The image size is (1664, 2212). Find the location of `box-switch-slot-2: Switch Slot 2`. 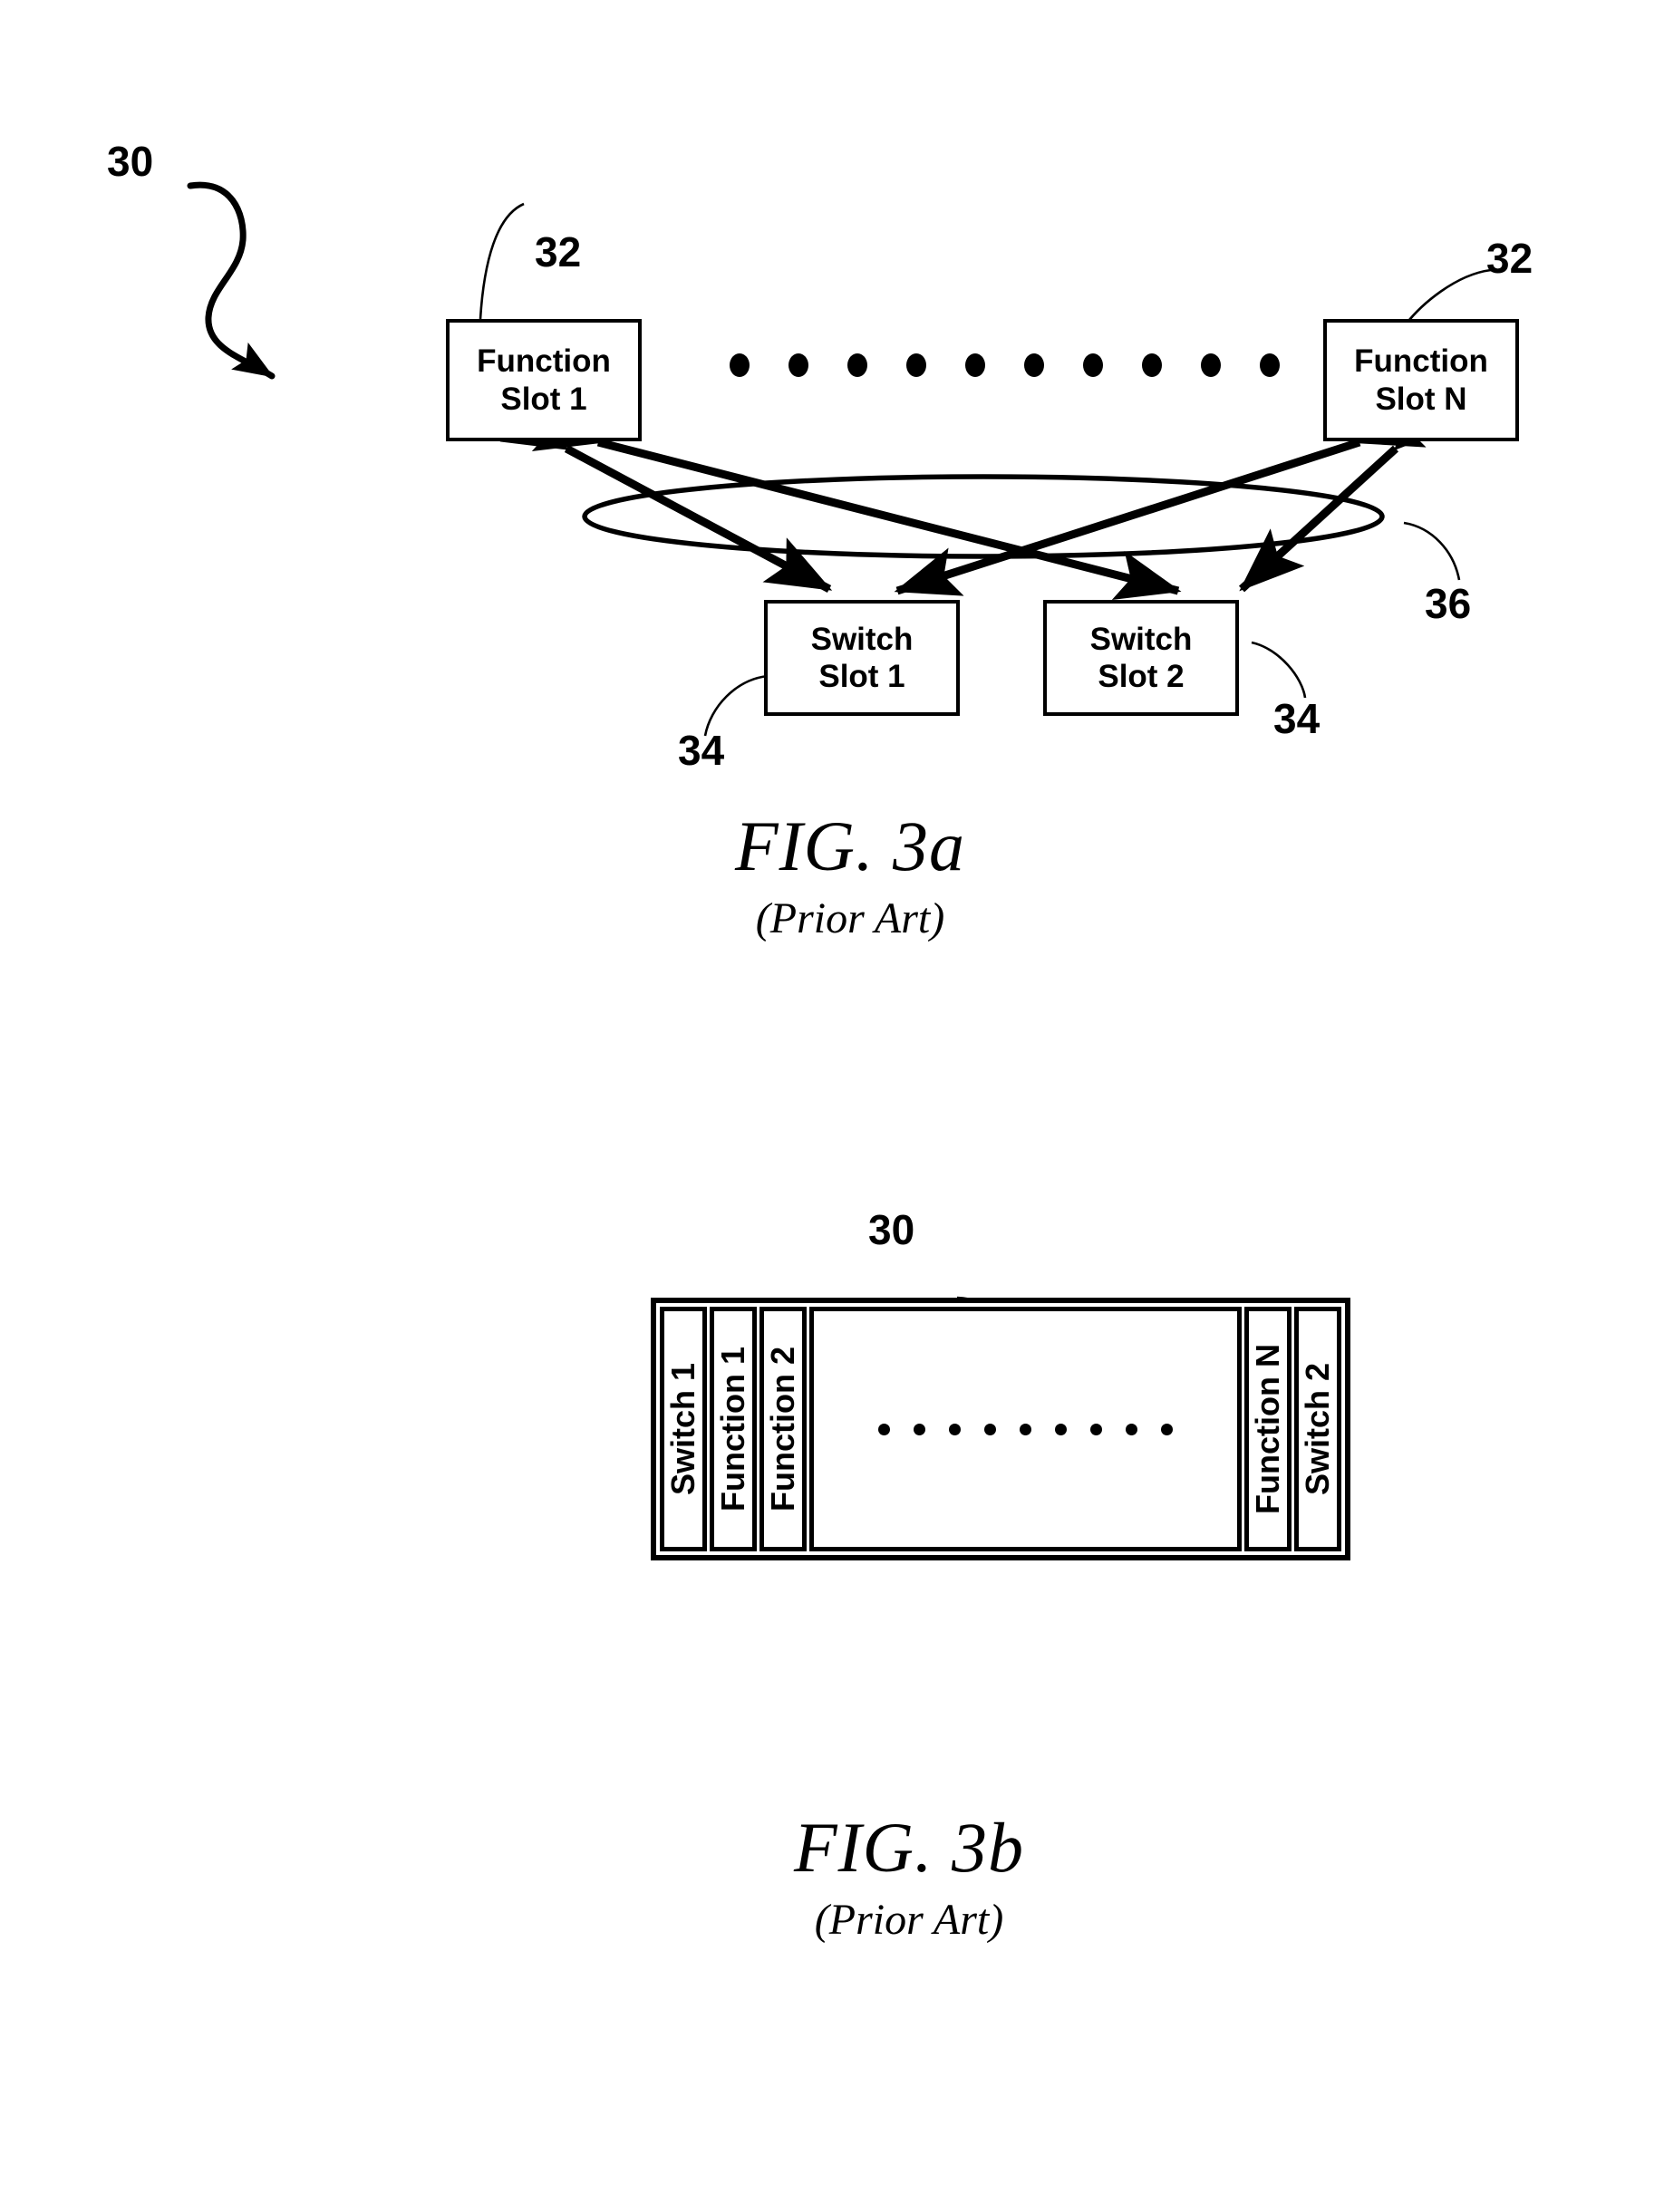

box-switch-slot-2: Switch Slot 2 is located at coordinates (1141, 658).